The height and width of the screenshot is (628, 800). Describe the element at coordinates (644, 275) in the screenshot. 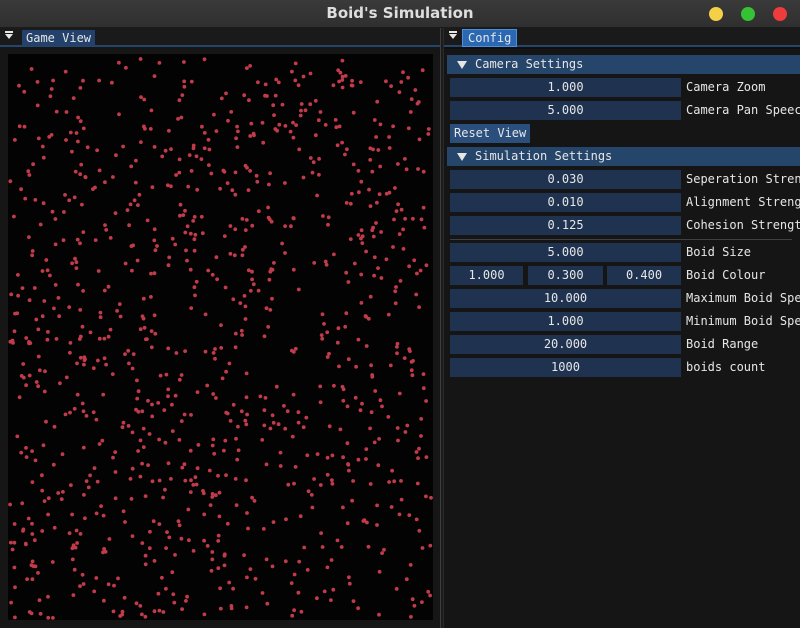

I see `boid-colour-b-input: 0.400` at that location.